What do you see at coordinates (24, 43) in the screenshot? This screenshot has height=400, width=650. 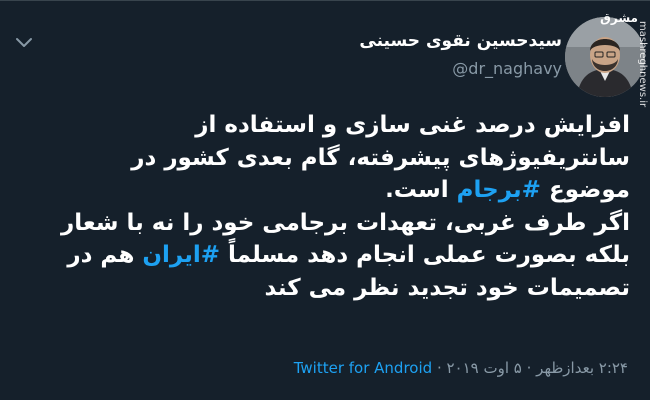 I see `chevron-down-icon` at bounding box center [24, 43].